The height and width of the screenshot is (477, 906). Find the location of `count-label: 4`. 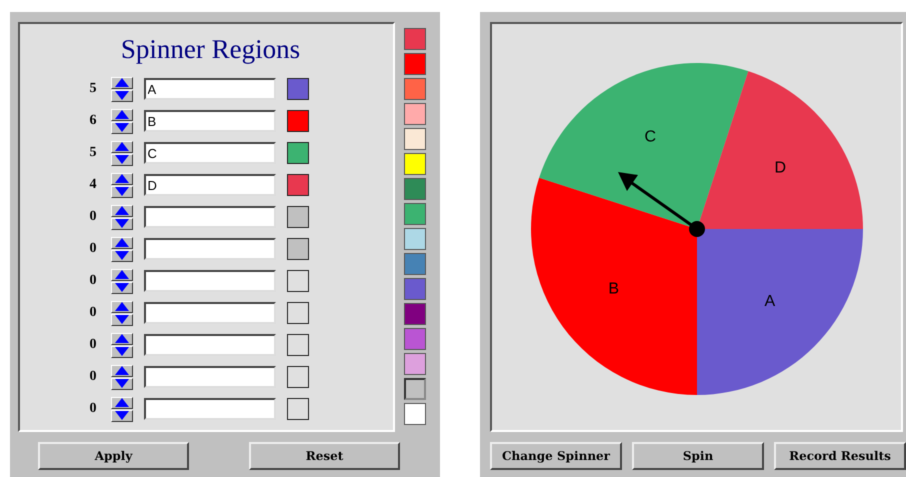

count-label: 4 is located at coordinates (92, 185).